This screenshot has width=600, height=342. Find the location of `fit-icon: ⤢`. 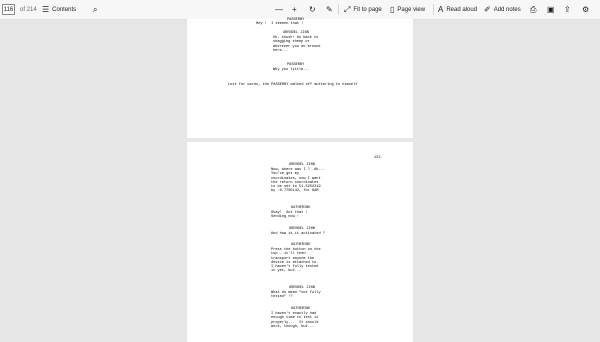

fit-icon: ⤢ is located at coordinates (347, 9).